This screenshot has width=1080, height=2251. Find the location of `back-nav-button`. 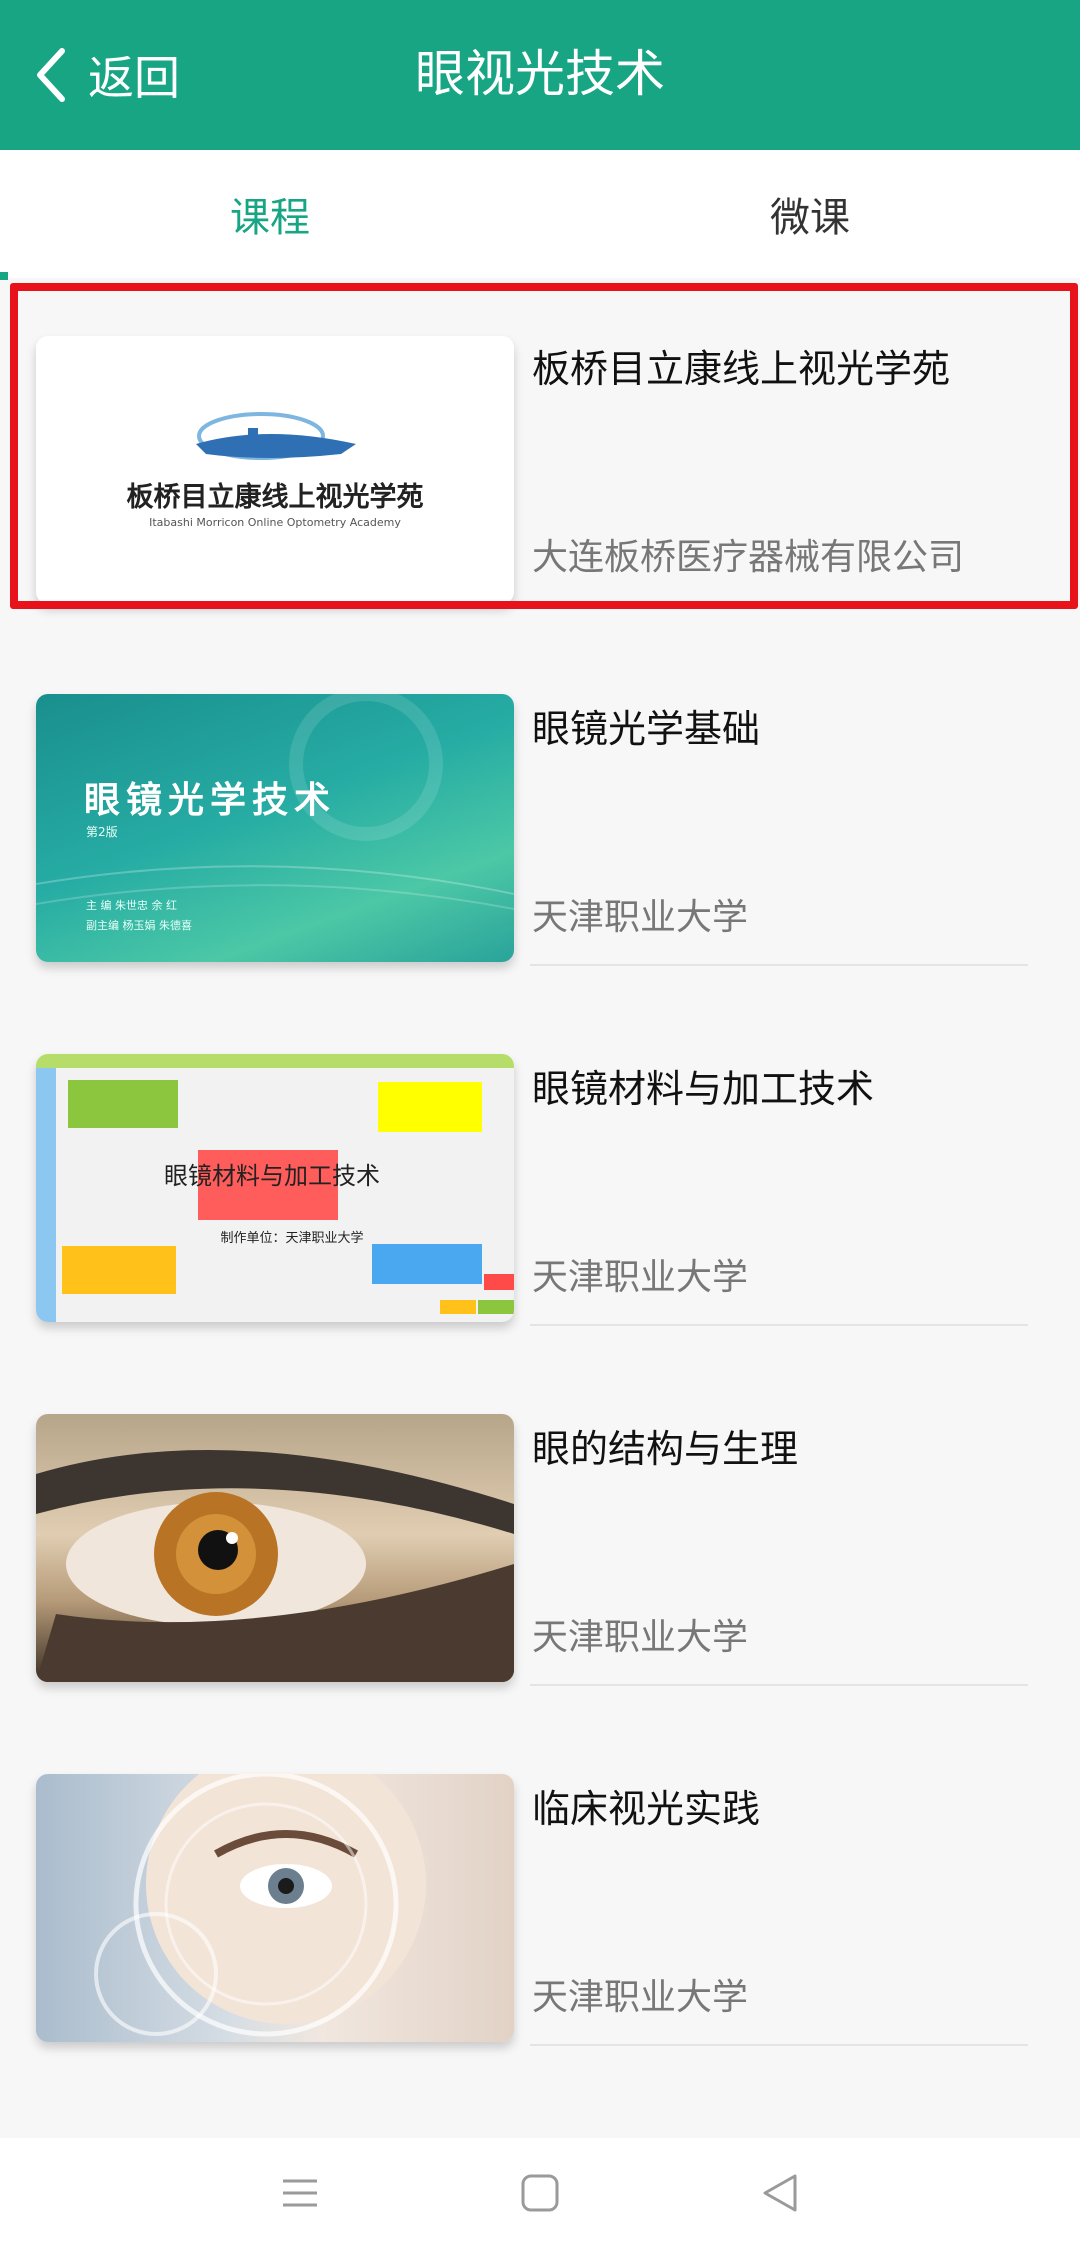

back-nav-button is located at coordinates (780, 2195).